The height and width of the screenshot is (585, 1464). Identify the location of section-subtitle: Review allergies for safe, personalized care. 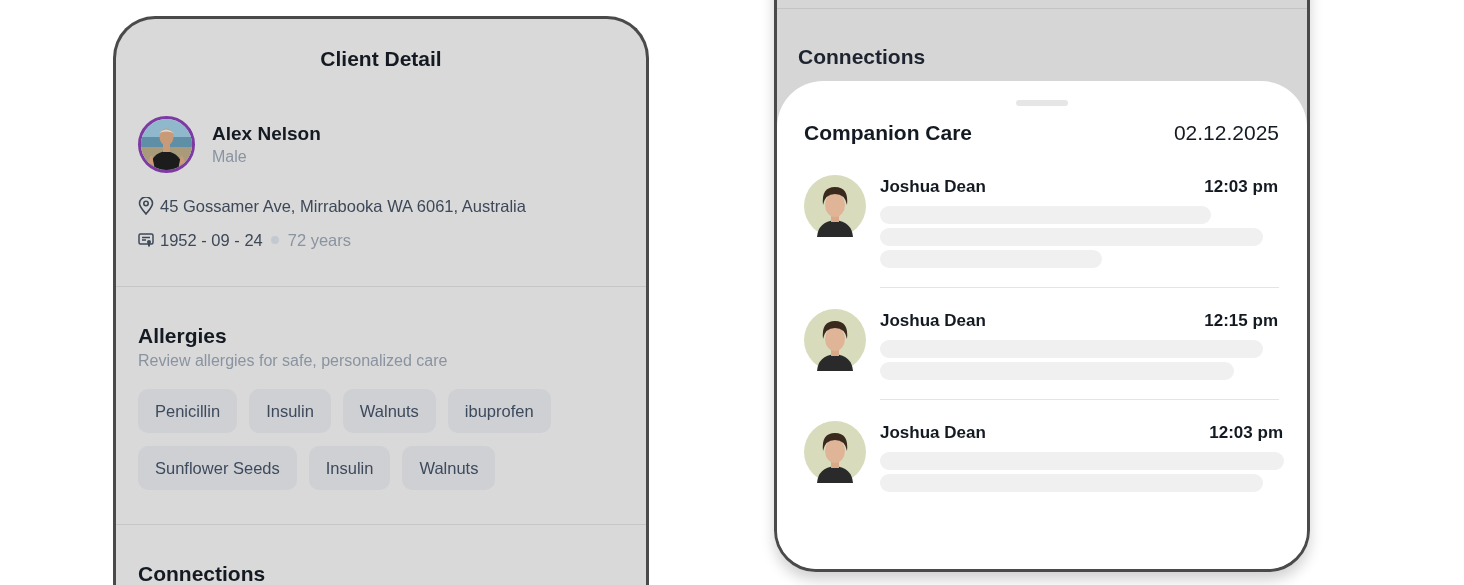
(293, 361).